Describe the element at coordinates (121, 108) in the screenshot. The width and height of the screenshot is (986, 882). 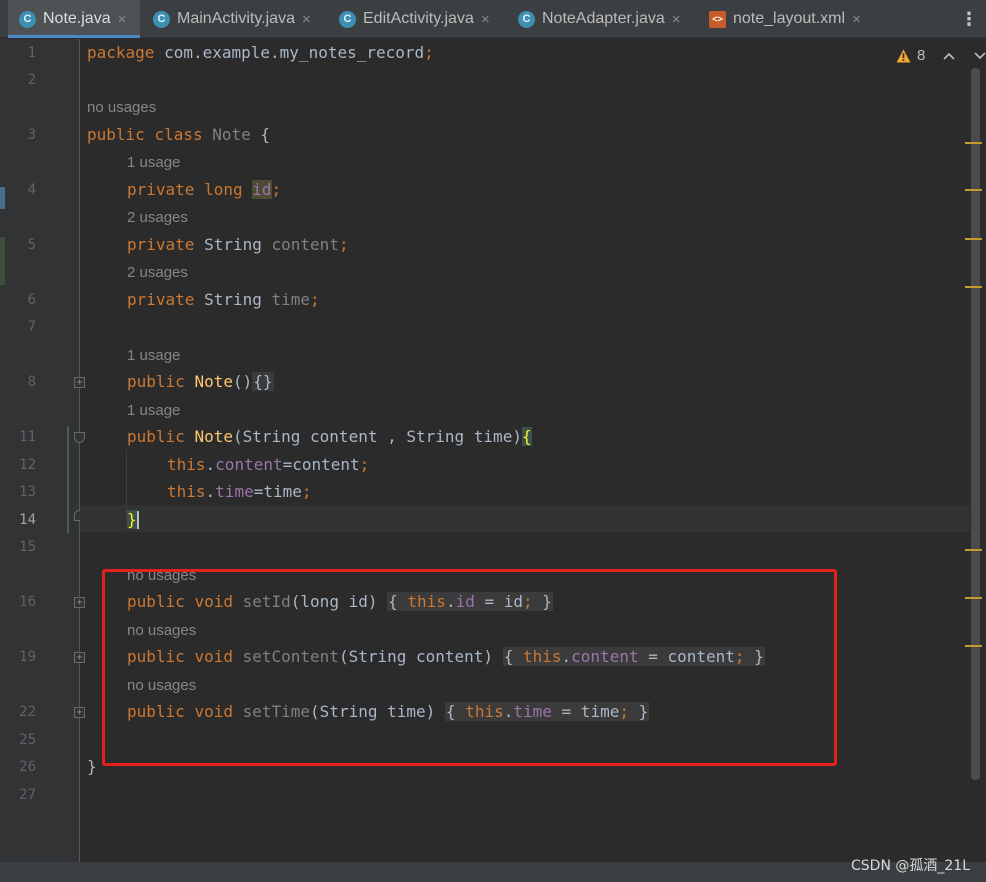
I see `usage-hint: no usages` at that location.